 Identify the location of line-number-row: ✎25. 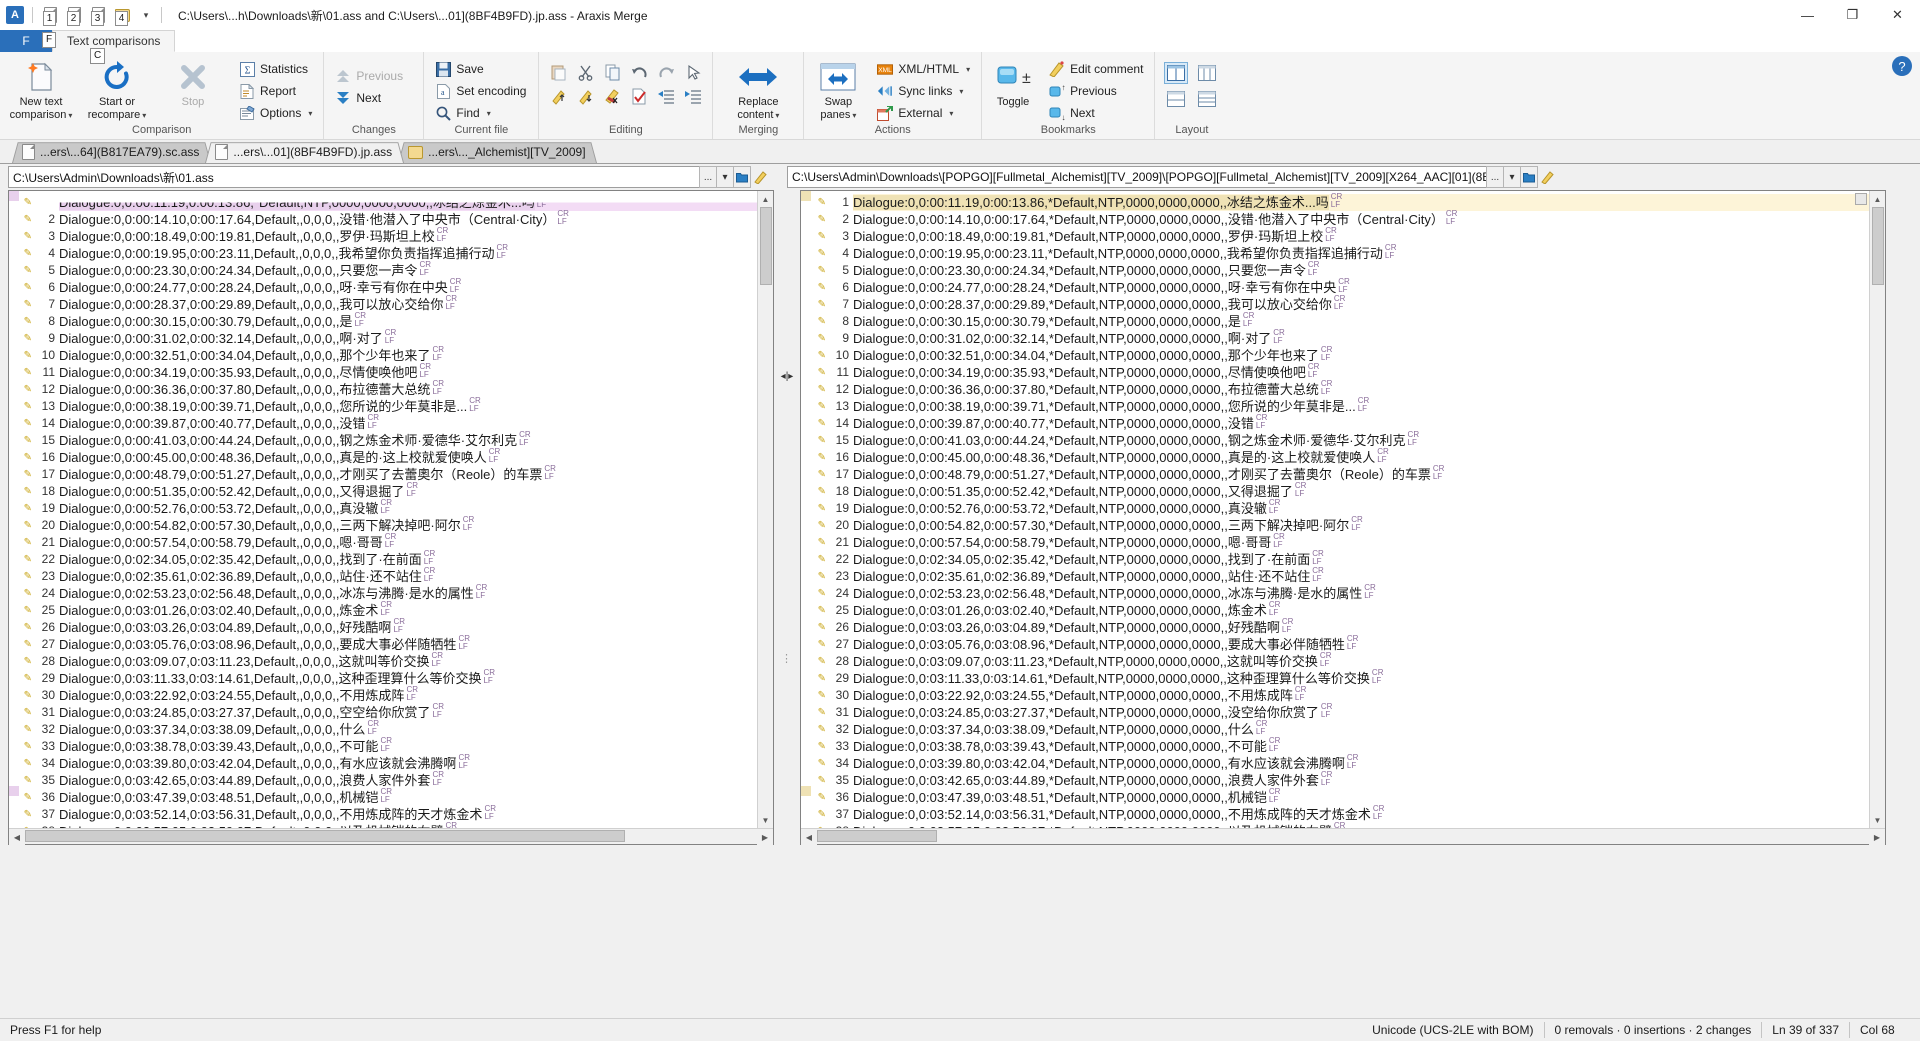
(39, 610).